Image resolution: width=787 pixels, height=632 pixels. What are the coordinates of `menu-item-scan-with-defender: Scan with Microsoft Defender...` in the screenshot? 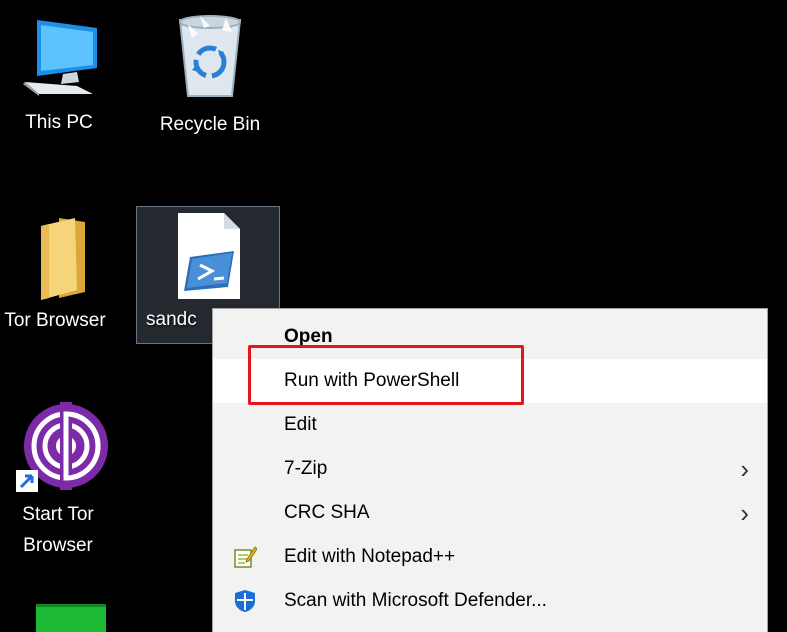 It's located at (490, 601).